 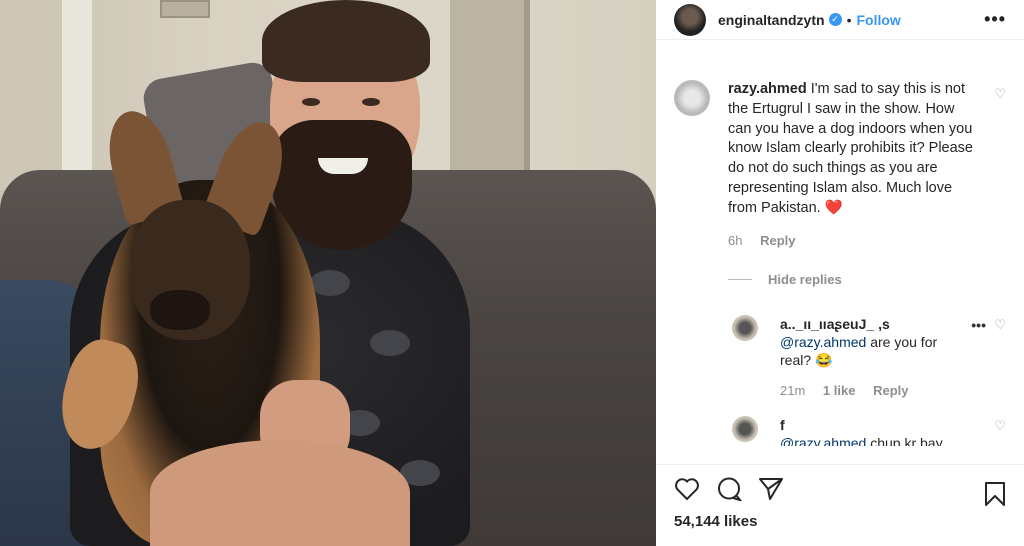 What do you see at coordinates (771, 489) in the screenshot?
I see `share-icon` at bounding box center [771, 489].